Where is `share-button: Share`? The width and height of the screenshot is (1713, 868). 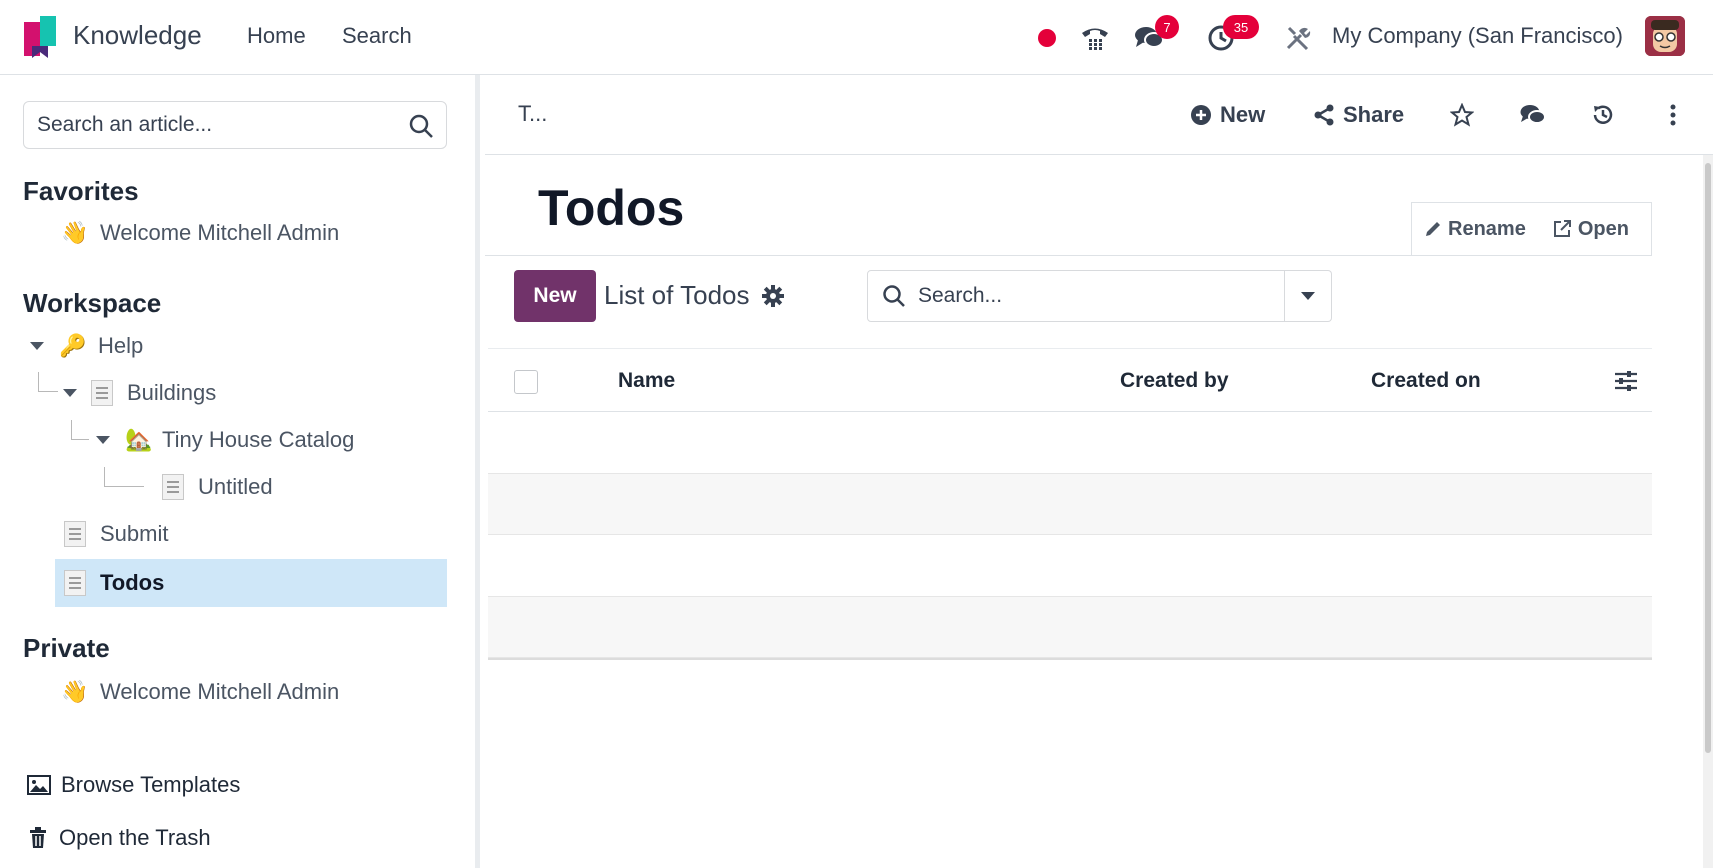 share-button: Share is located at coordinates (1358, 115).